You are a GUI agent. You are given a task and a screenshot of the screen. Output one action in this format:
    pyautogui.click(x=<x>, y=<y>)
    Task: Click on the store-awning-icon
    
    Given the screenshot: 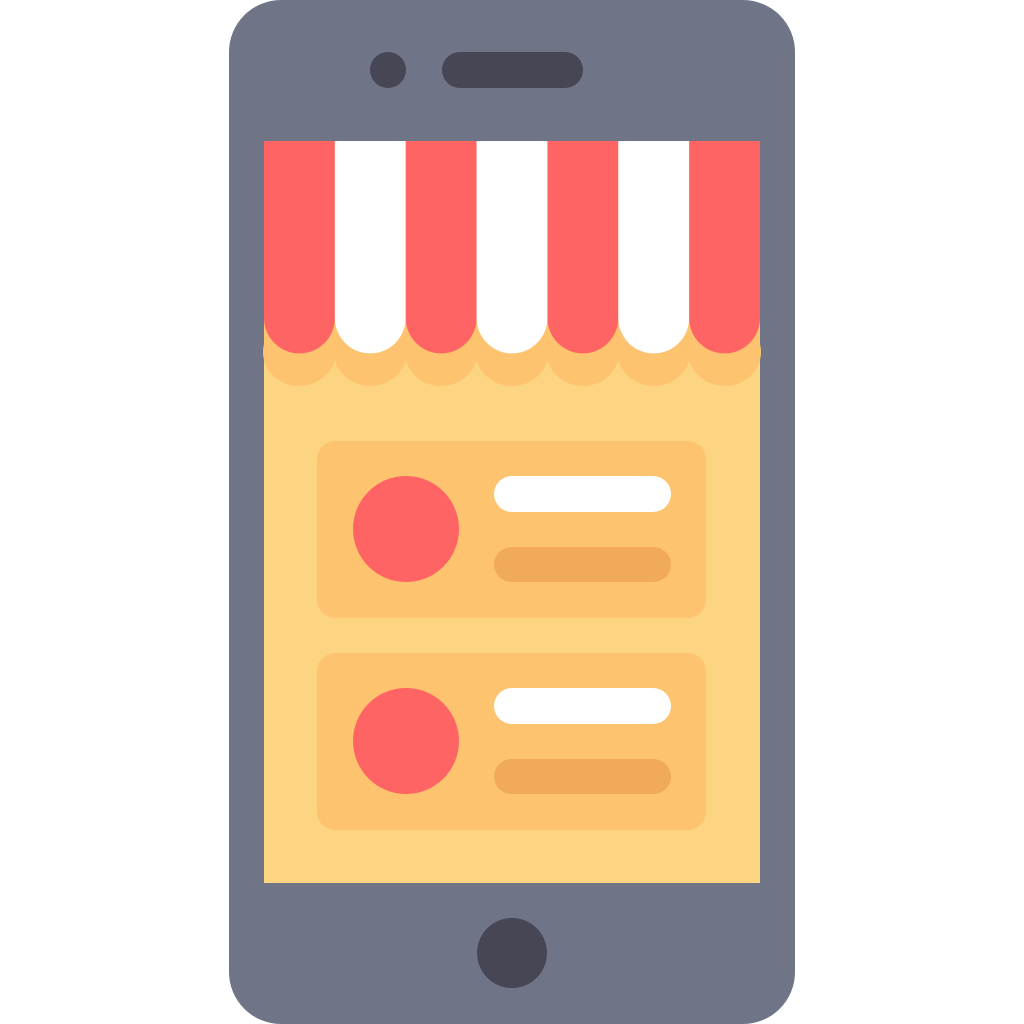 What is the action you would take?
    pyautogui.click(x=512, y=247)
    